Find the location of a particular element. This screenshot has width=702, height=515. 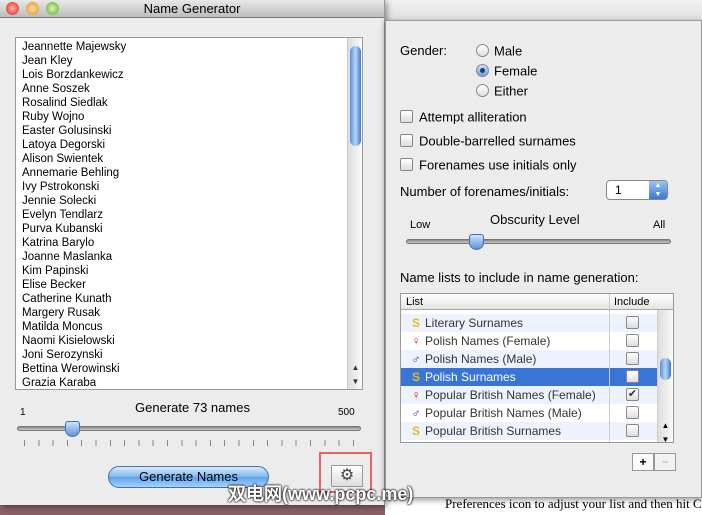

gender-radio-female: Female is located at coordinates (506, 70).